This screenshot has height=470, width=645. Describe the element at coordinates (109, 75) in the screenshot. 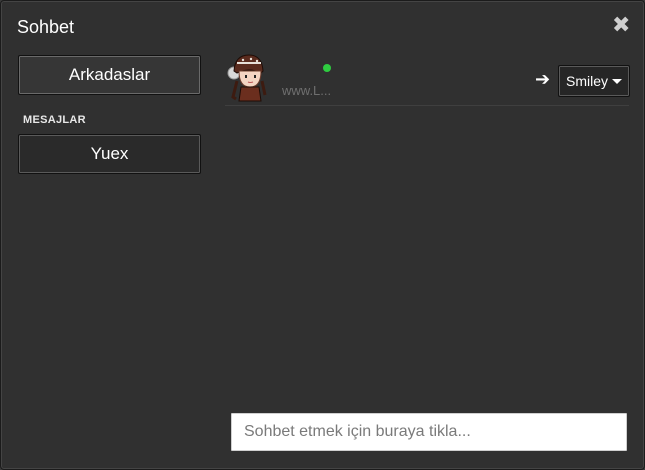

I see `friends-button: Arkadaslar` at that location.